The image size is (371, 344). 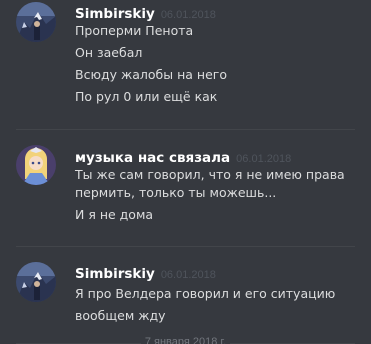 What do you see at coordinates (210, 174) in the screenshot?
I see `message-text: Ты же сам говорил, что я не имею права` at bounding box center [210, 174].